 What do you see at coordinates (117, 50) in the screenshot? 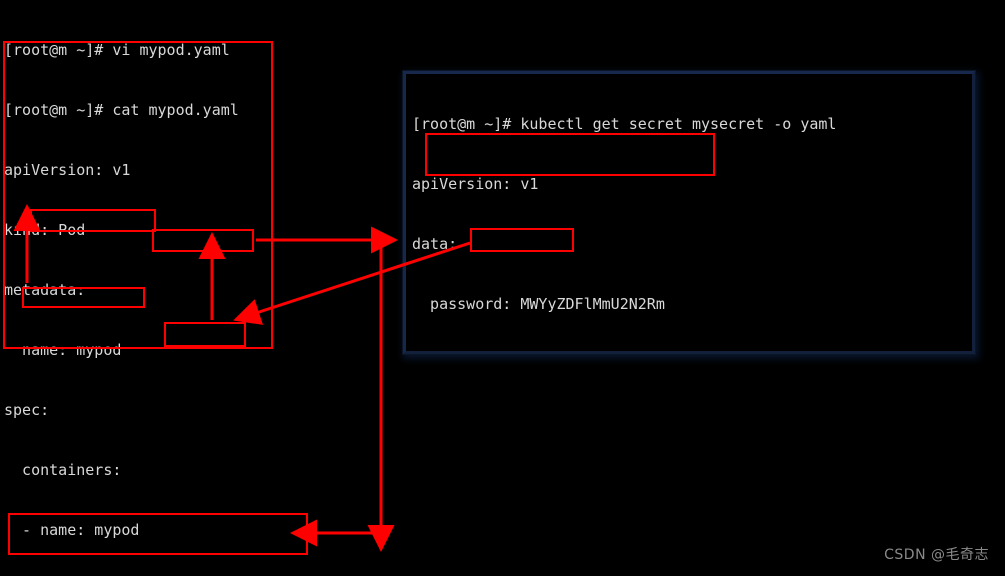
I see `terminal-line: [root@m ~]# vi mypod.yaml` at bounding box center [117, 50].